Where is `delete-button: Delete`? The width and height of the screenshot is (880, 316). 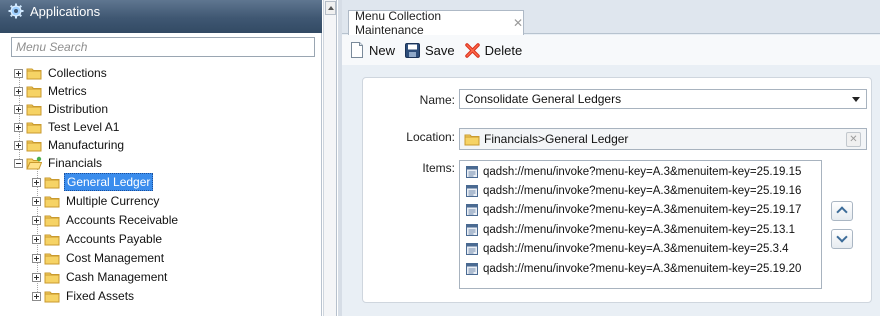 delete-button: Delete is located at coordinates (493, 50).